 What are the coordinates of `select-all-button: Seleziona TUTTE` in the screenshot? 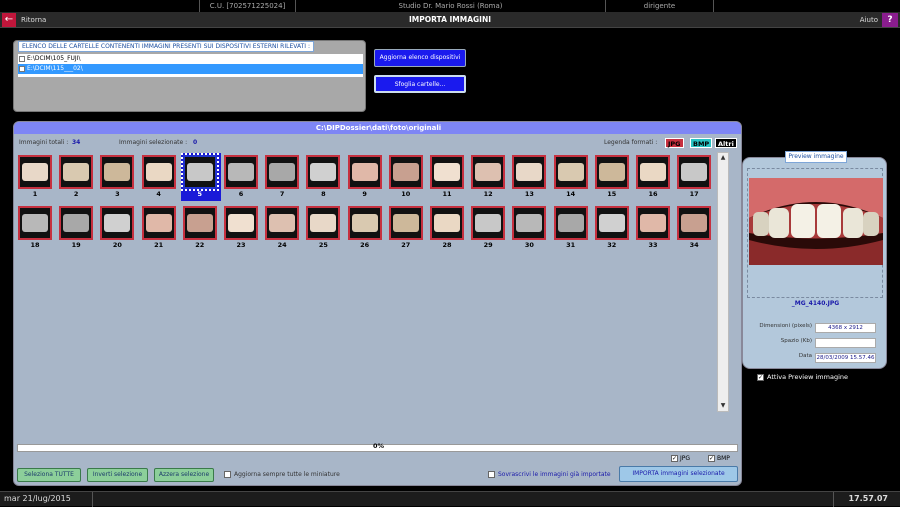 It's located at (49, 475).